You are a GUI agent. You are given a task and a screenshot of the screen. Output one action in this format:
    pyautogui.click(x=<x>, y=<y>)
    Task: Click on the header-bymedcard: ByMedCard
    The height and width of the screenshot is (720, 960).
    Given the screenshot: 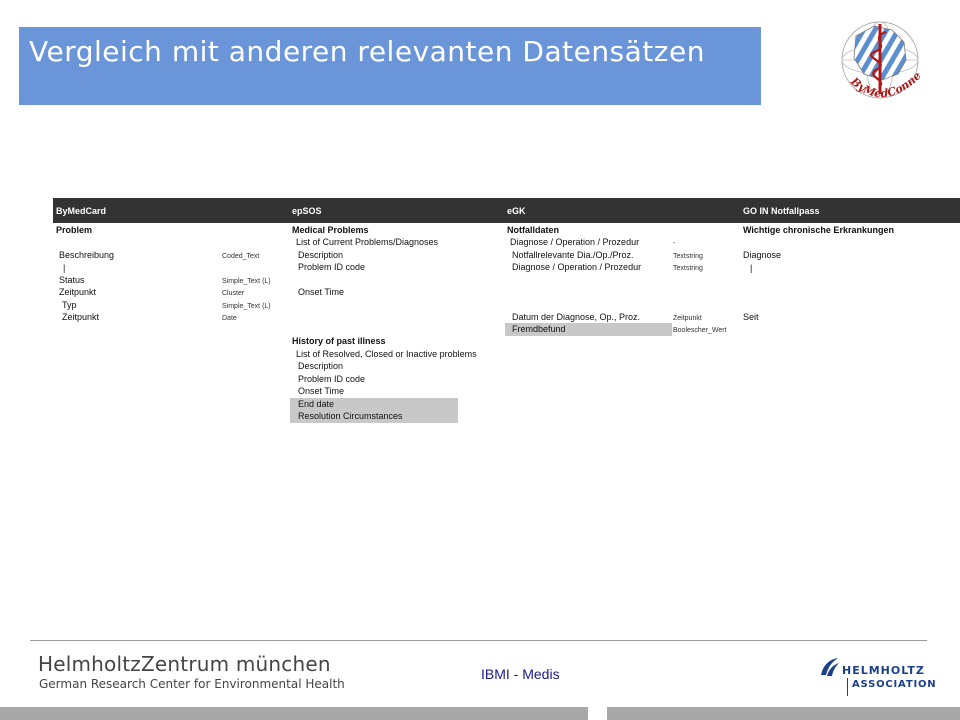 What is the action you would take?
    pyautogui.click(x=81, y=211)
    